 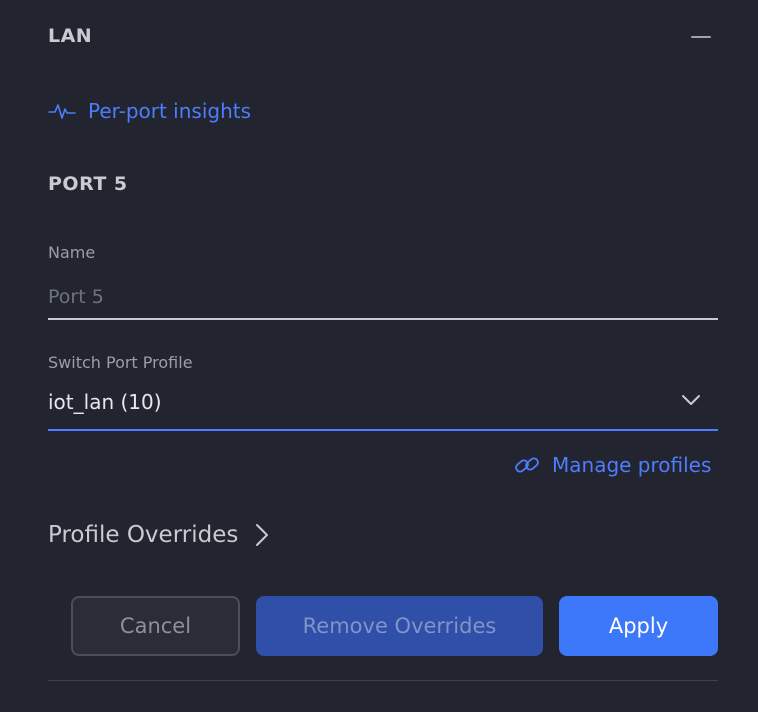 What do you see at coordinates (155, 626) in the screenshot?
I see `cancel-button: Cancel` at bounding box center [155, 626].